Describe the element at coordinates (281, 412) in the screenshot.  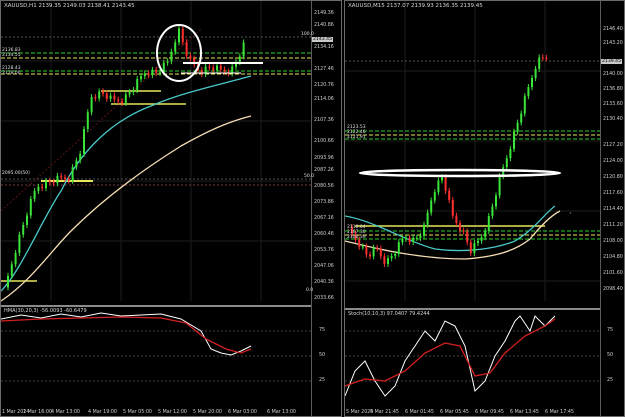
I see `time-label: 6 Mar 13:00` at that location.